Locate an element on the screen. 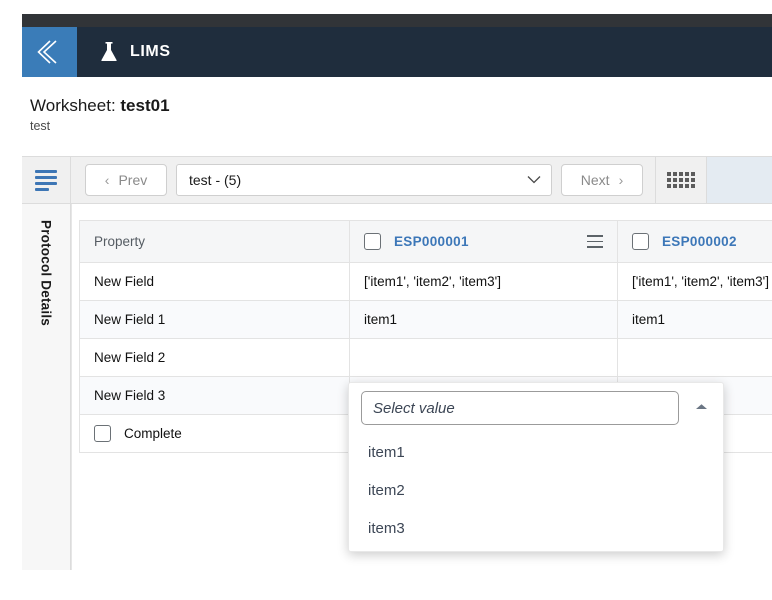  worksheet-select: test - (5) is located at coordinates (364, 180).